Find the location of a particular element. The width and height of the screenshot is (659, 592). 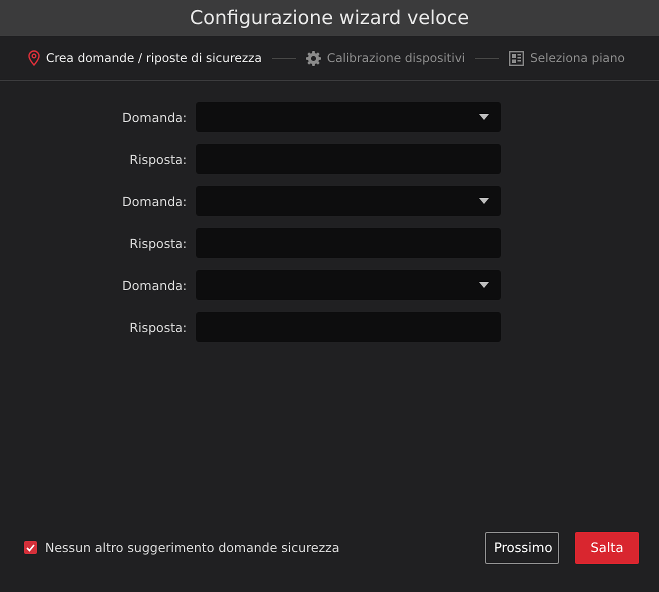

checkbox-label: Nessun altro suggerimento domande sicurezza is located at coordinates (192, 547).